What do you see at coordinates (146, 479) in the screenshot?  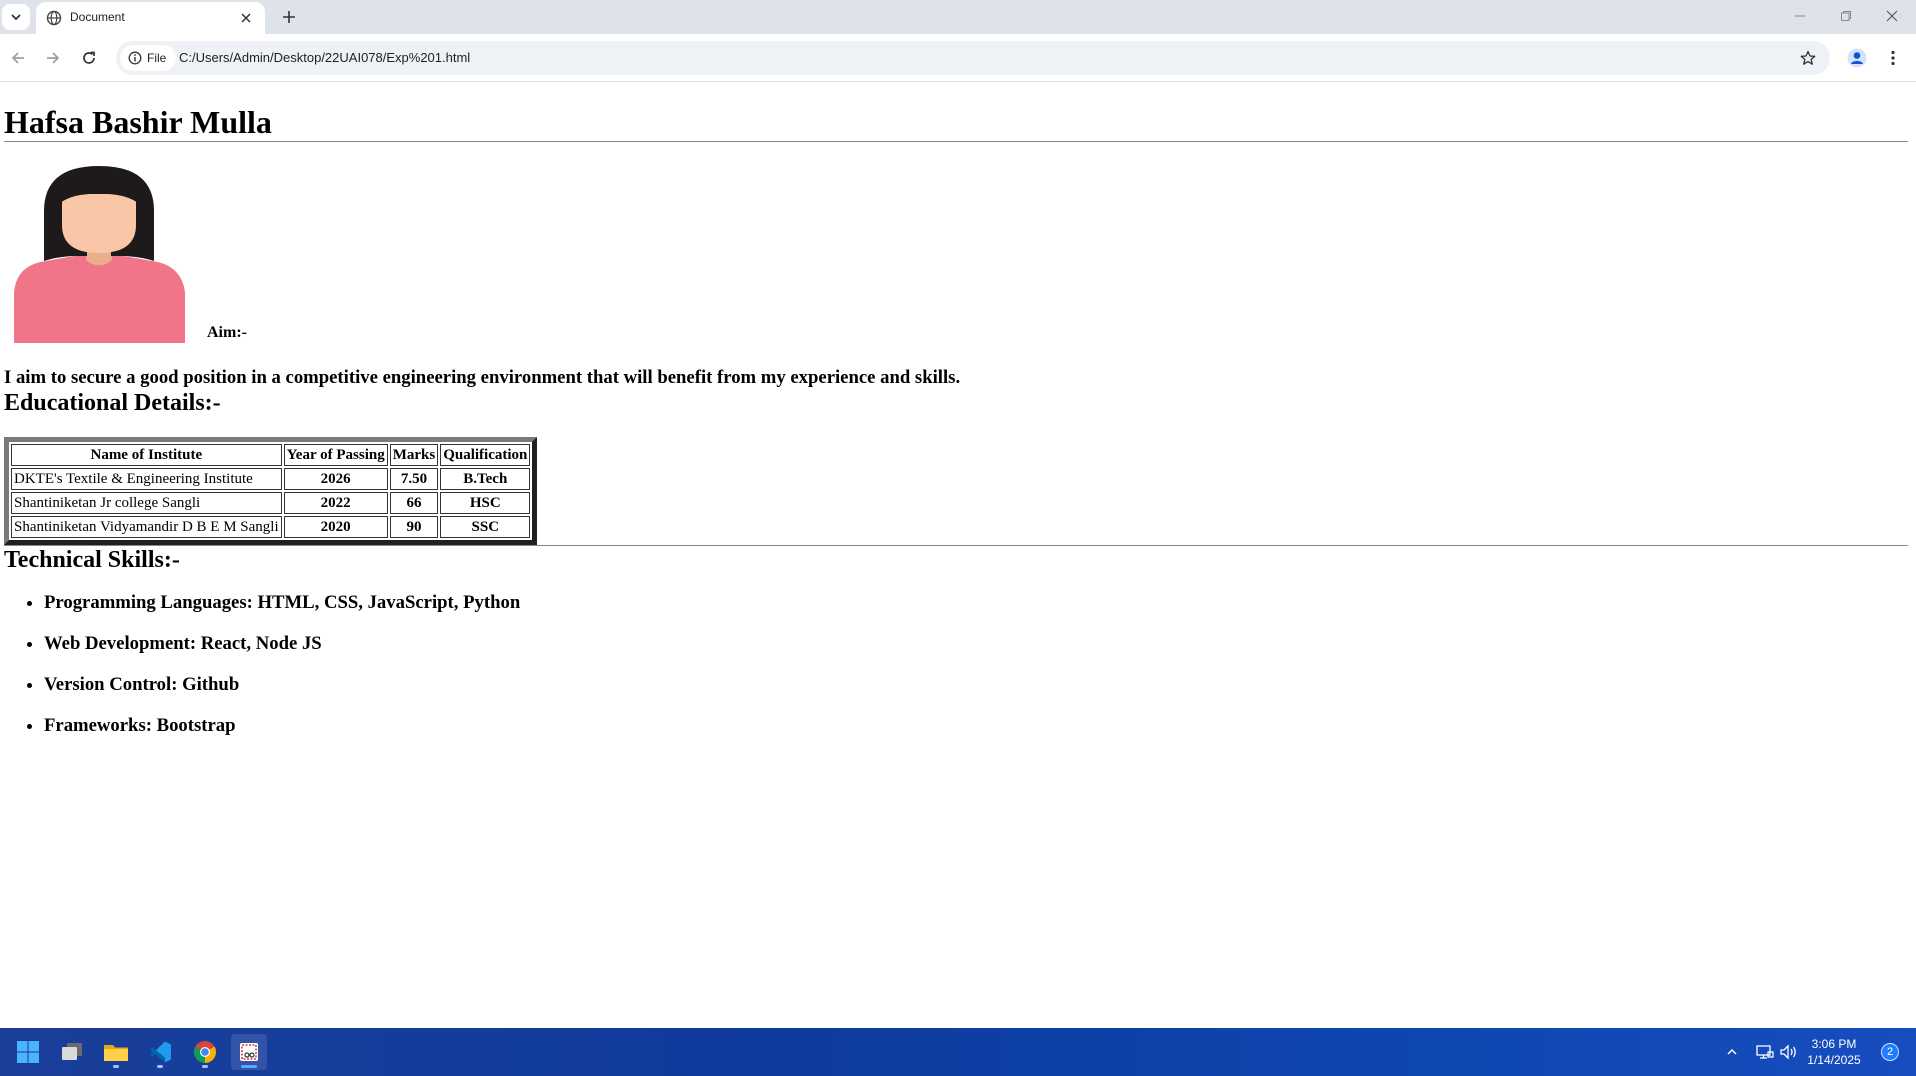 I see `institute-cell: DKTE's Textile & Engineering Institute` at bounding box center [146, 479].